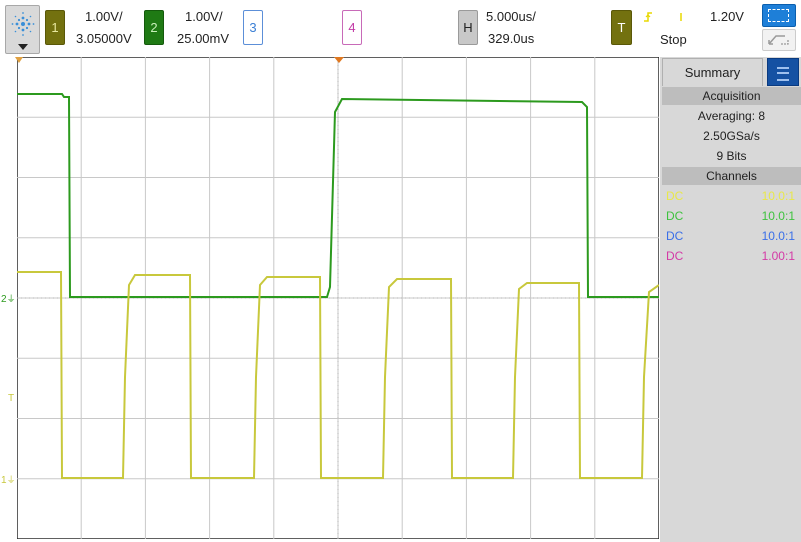  I want to click on channel-2-probe: 10.0:1, so click(778, 216).